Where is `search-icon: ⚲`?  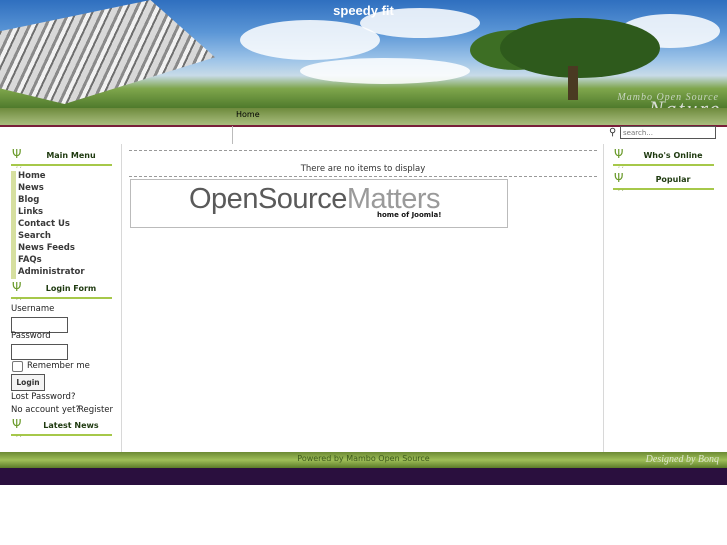
search-icon: ⚲ is located at coordinates (613, 132).